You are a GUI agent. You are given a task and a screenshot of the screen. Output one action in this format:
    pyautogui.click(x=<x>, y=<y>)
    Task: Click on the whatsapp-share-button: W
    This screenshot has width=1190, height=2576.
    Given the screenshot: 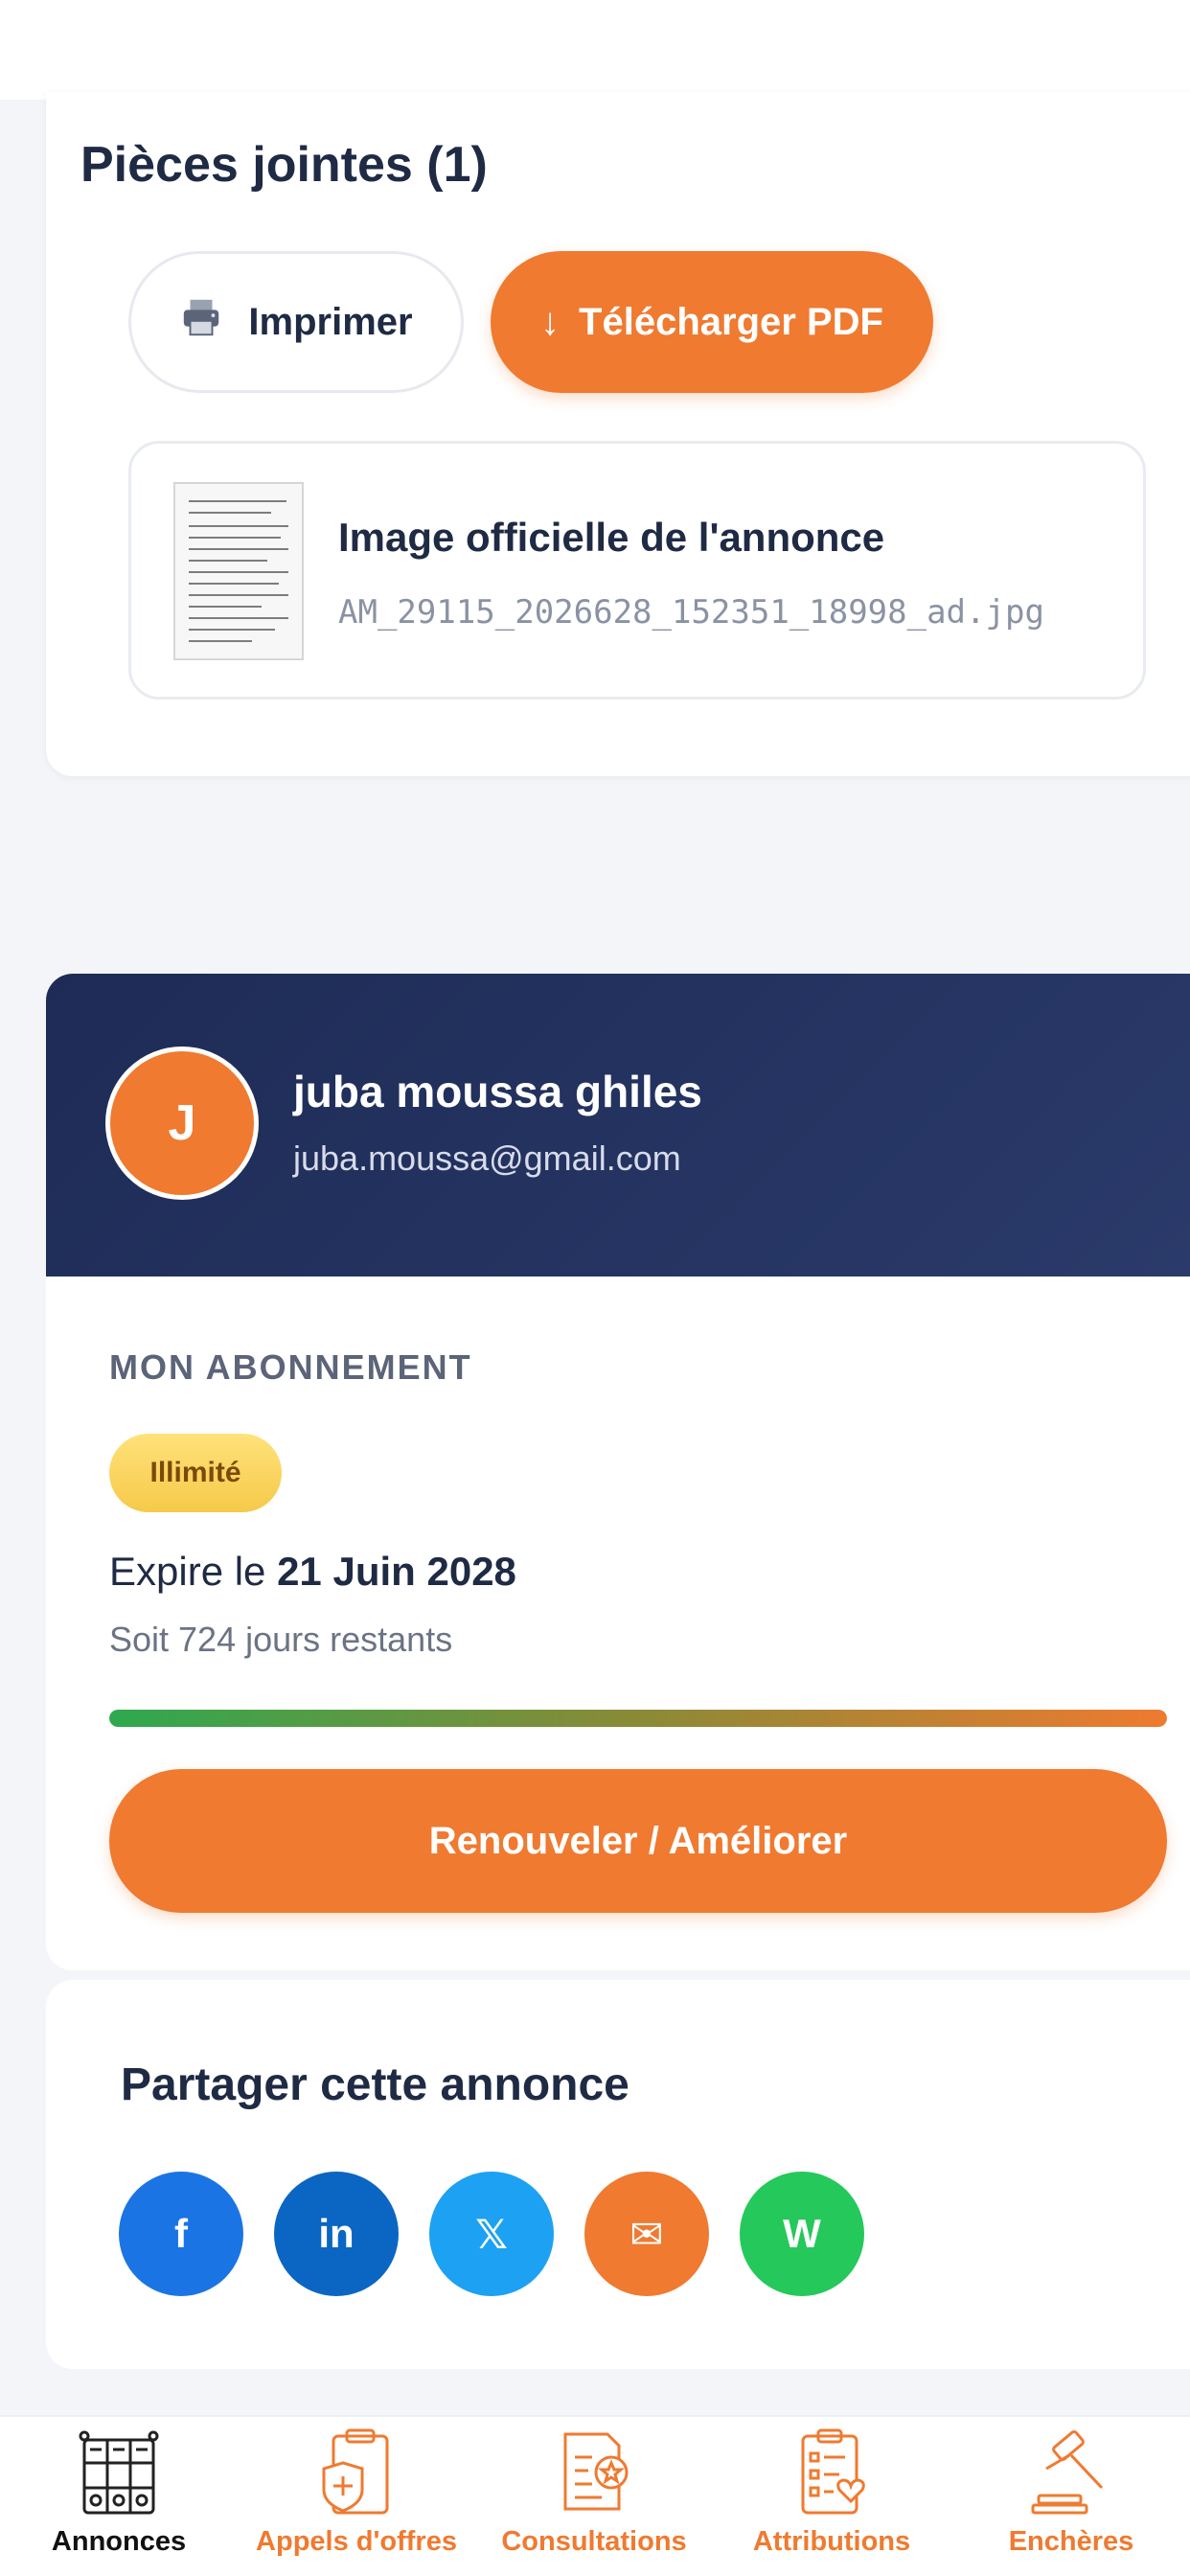 What is the action you would take?
    pyautogui.click(x=802, y=2234)
    